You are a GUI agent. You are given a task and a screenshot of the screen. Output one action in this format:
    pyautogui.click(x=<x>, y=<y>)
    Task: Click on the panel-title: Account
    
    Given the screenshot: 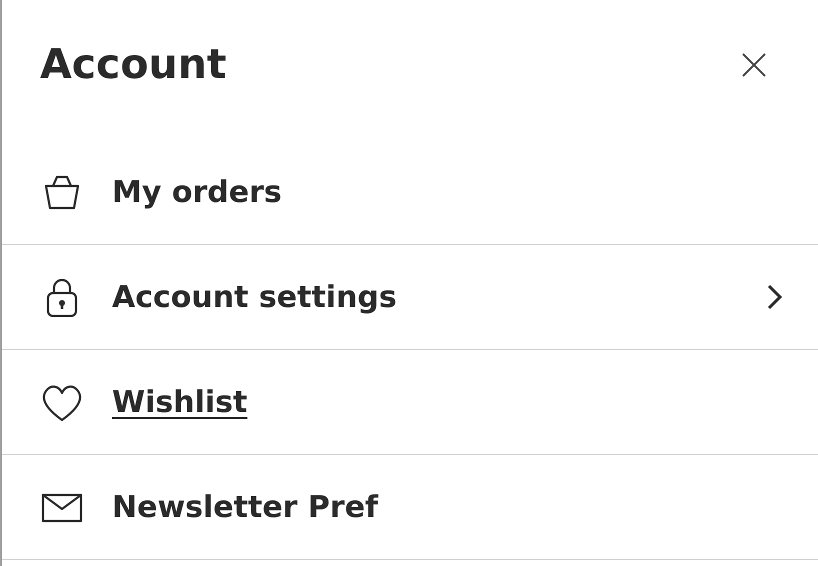 What is the action you would take?
    pyautogui.click(x=133, y=65)
    